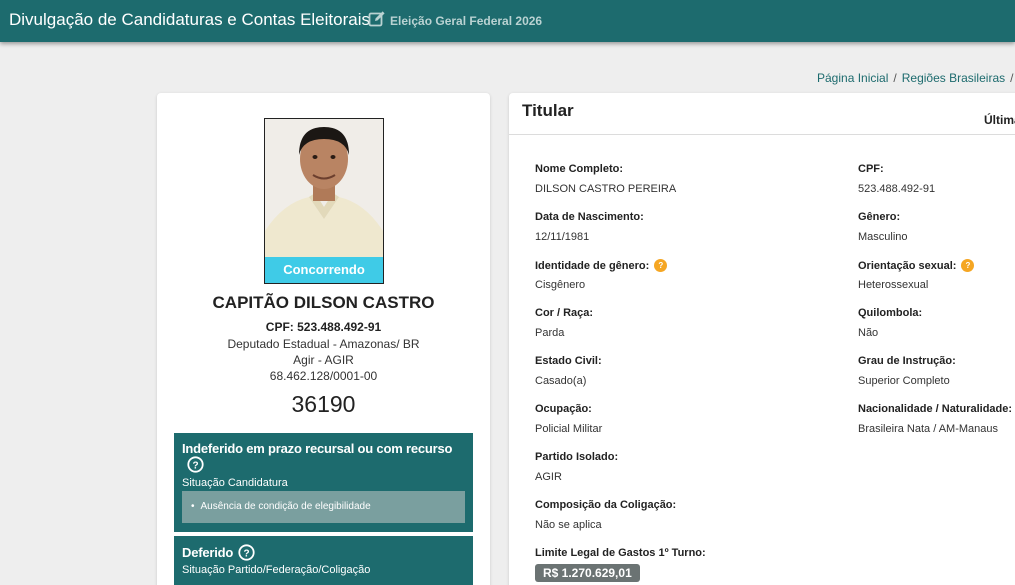  I want to click on field-label: Nome Completo:, so click(579, 169).